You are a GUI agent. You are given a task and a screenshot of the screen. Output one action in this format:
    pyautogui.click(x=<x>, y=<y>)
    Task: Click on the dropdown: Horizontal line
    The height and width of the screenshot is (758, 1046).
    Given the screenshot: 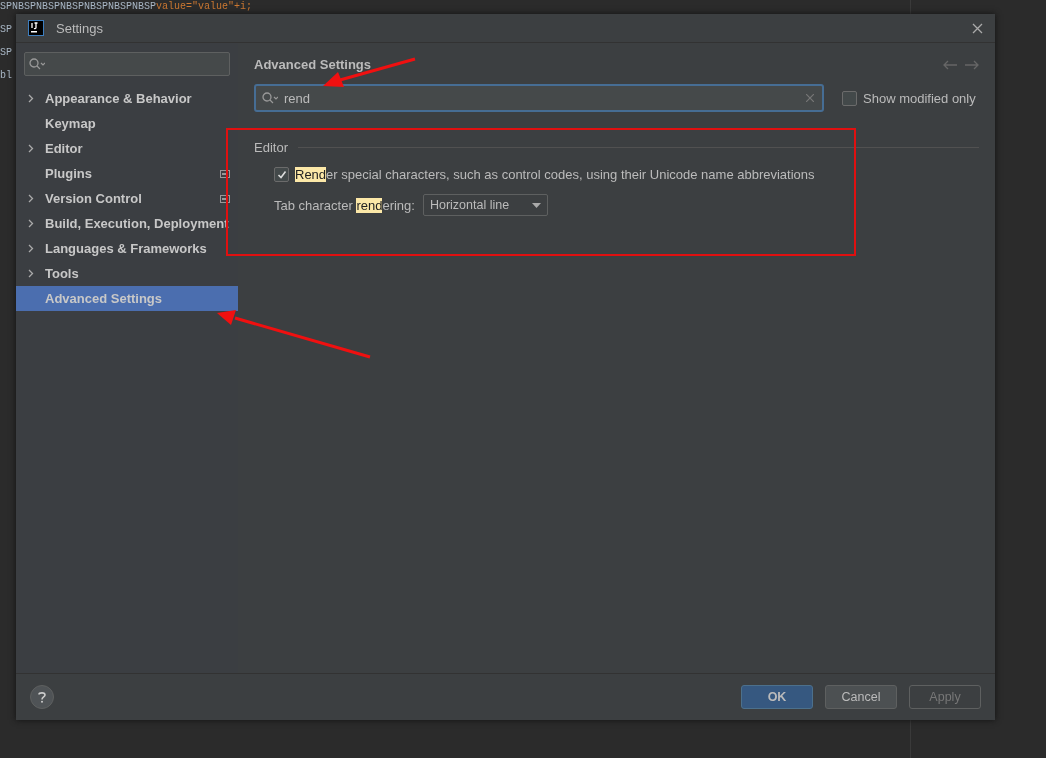 What is the action you would take?
    pyautogui.click(x=485, y=205)
    